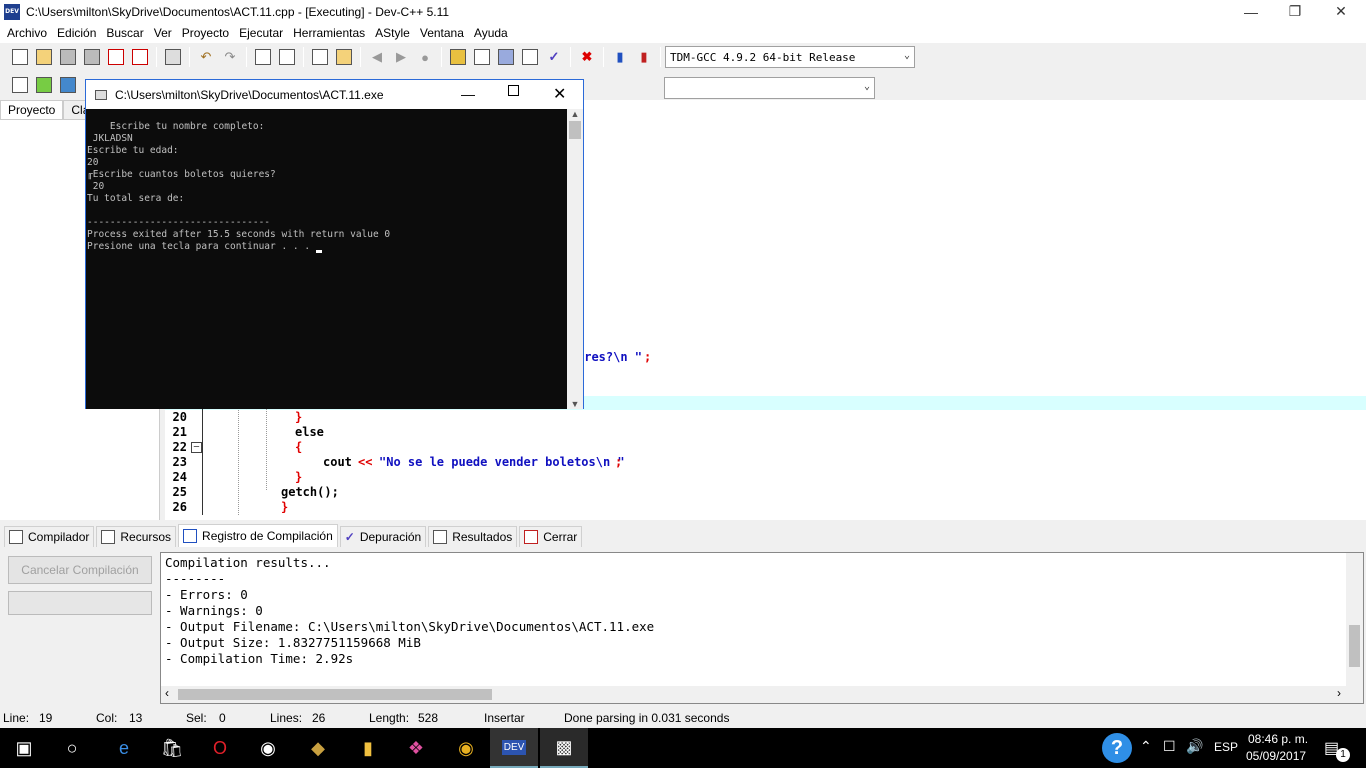  What do you see at coordinates (12, 11) in the screenshot?
I see `devcpp-app-icon: DEV` at bounding box center [12, 11].